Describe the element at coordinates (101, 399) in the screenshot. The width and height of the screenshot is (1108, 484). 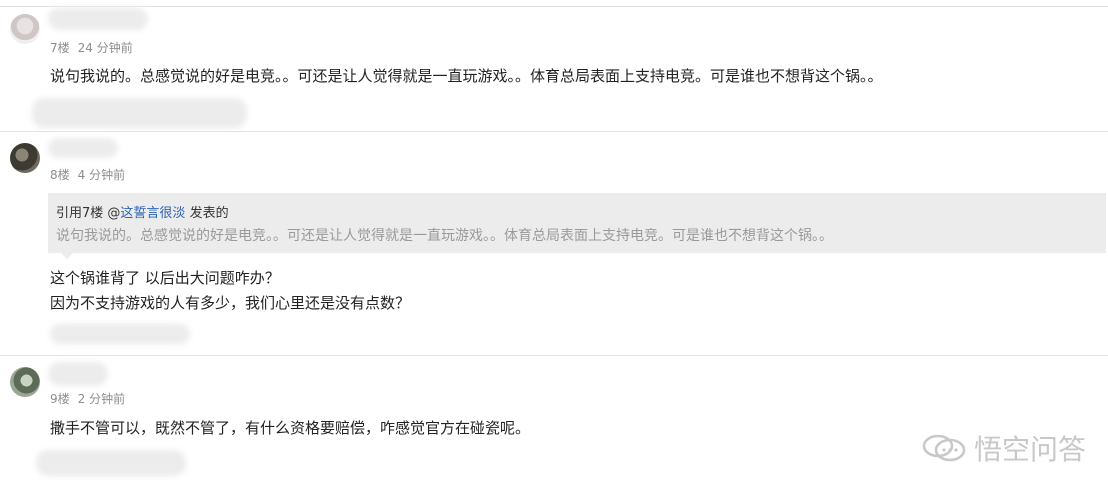
I see `timestamp: 2 分钟前` at that location.